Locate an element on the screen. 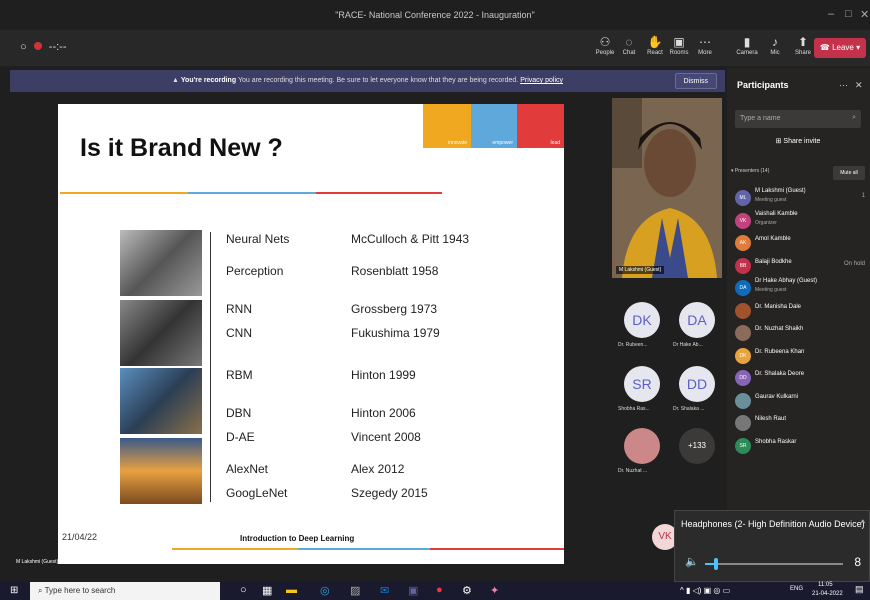 This screenshot has width=870, height=600. speaker-icon: 🔈 is located at coordinates (692, 561).